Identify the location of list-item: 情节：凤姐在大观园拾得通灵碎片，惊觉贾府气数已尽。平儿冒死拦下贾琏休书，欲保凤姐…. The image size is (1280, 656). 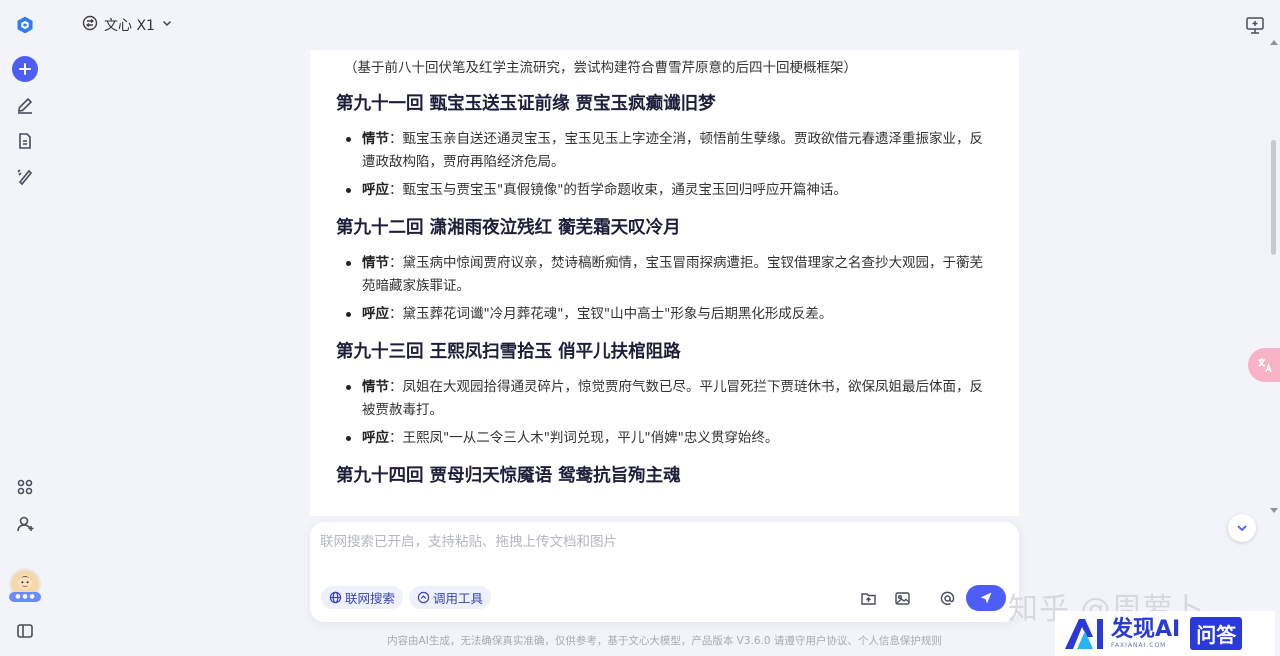
(670, 399).